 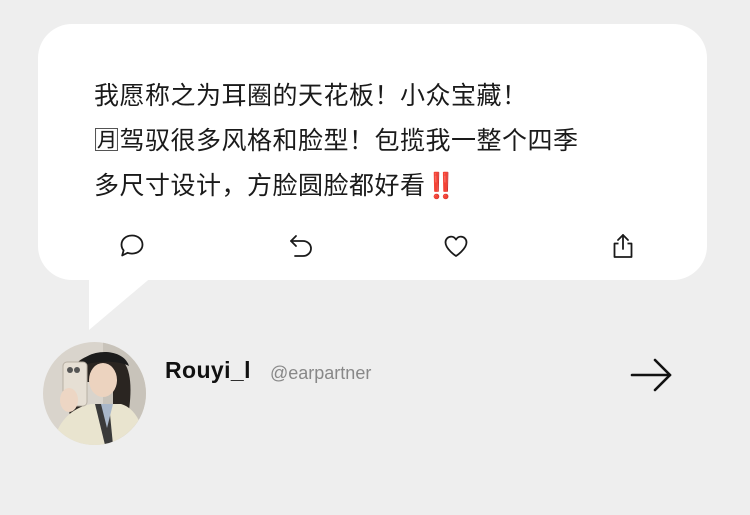 I want to click on comment-button, so click(x=132, y=246).